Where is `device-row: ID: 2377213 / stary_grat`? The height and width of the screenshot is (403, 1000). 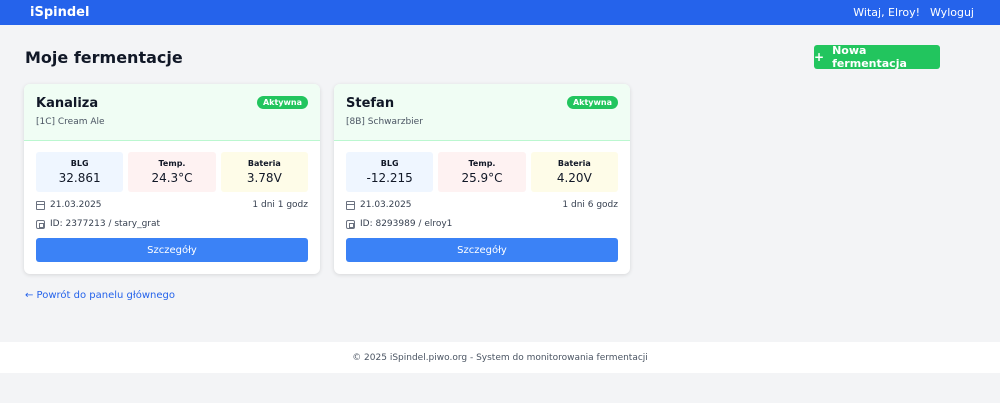
device-row: ID: 2377213 / stary_grat is located at coordinates (172, 224).